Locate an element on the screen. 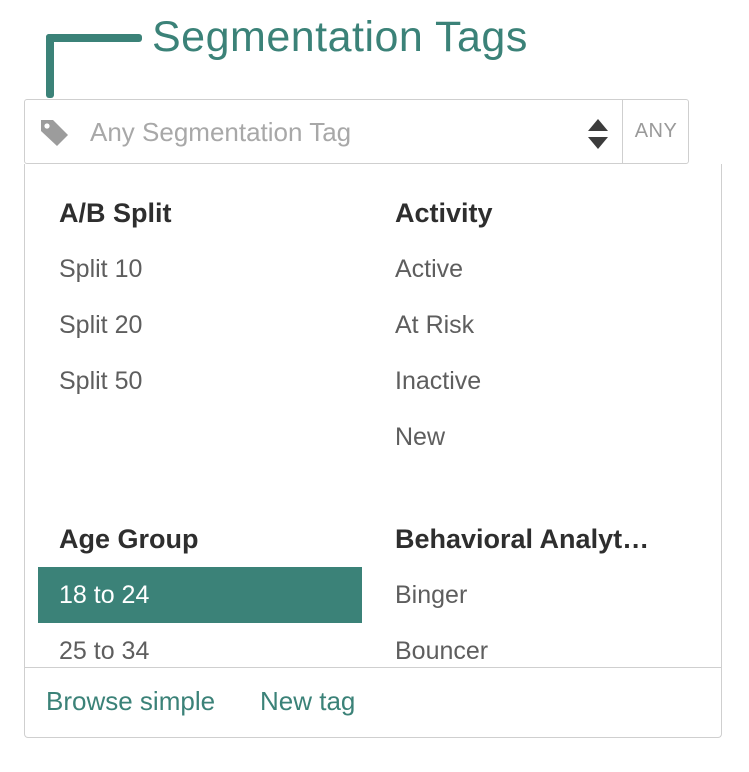 The image size is (749, 772). tag-option: Split 10 is located at coordinates (200, 269).